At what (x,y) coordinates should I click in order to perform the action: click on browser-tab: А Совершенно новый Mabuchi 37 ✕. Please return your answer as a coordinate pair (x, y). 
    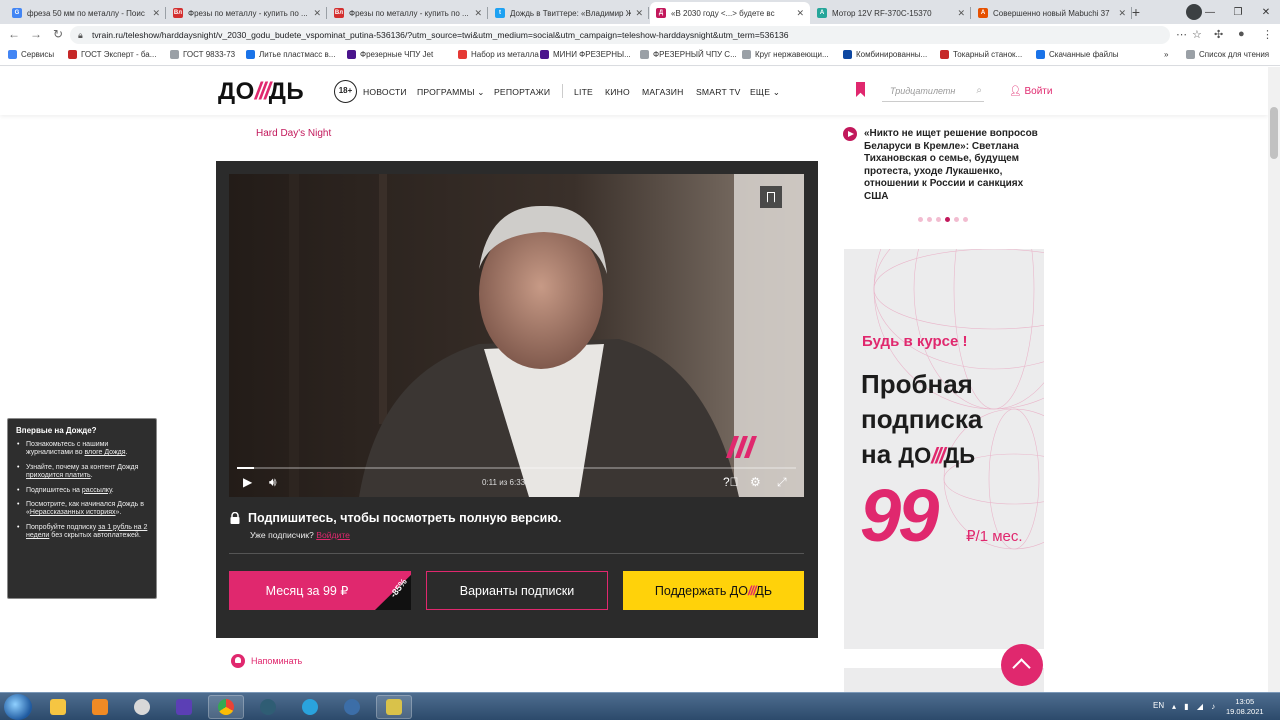
    Looking at the image, I should click on (1052, 13).